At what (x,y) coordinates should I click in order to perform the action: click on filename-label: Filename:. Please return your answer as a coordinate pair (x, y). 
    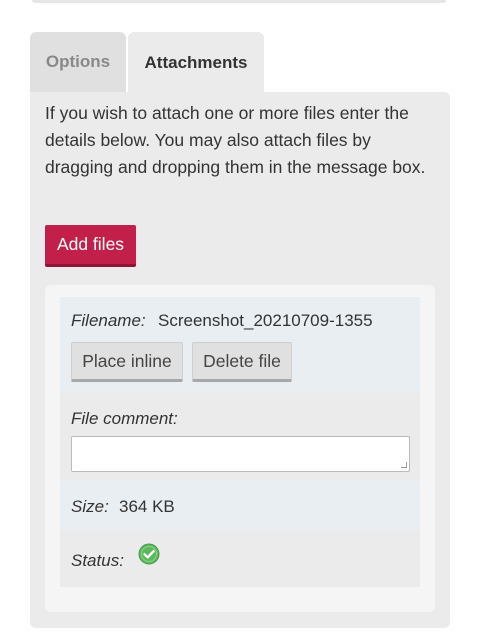
    Looking at the image, I should click on (108, 320).